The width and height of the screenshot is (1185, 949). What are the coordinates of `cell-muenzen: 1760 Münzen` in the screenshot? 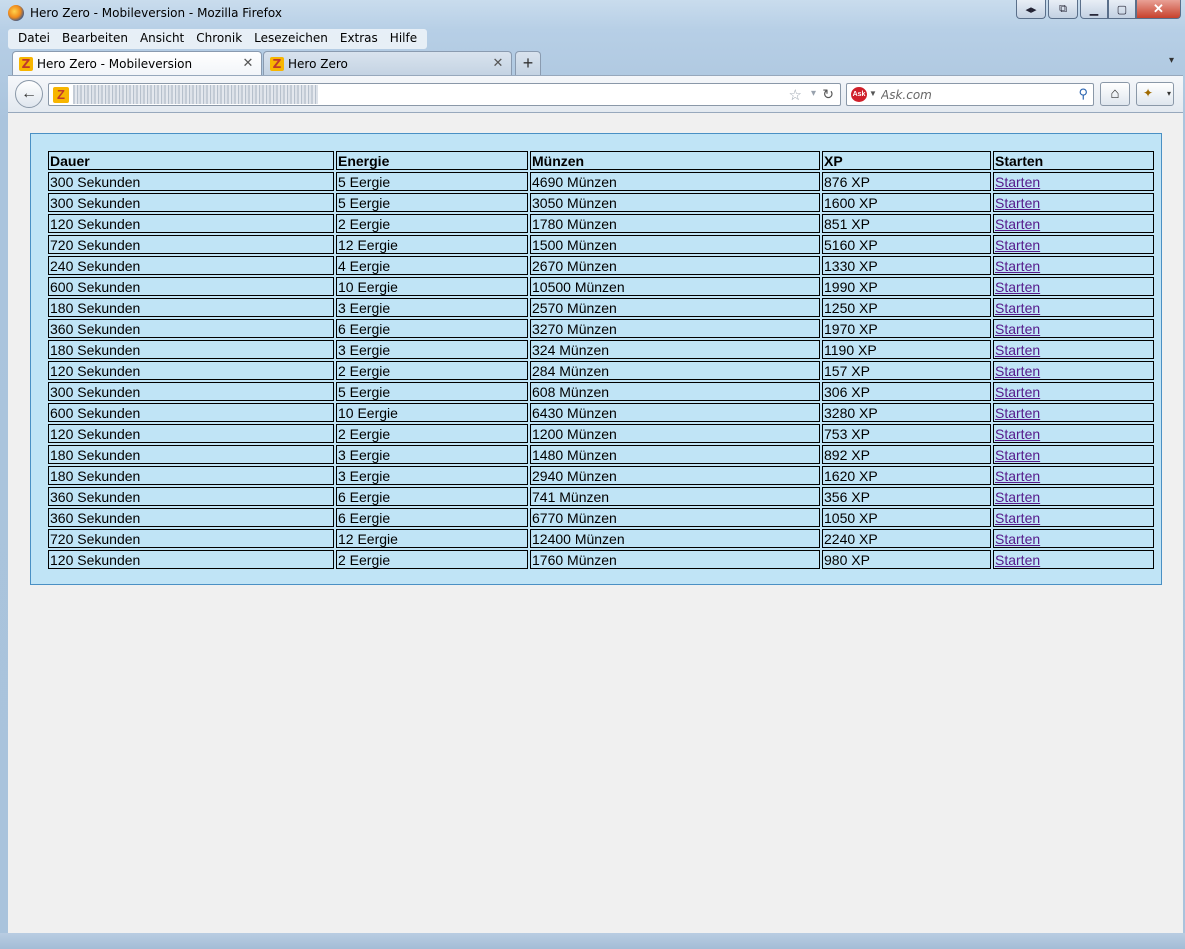 It's located at (675, 559).